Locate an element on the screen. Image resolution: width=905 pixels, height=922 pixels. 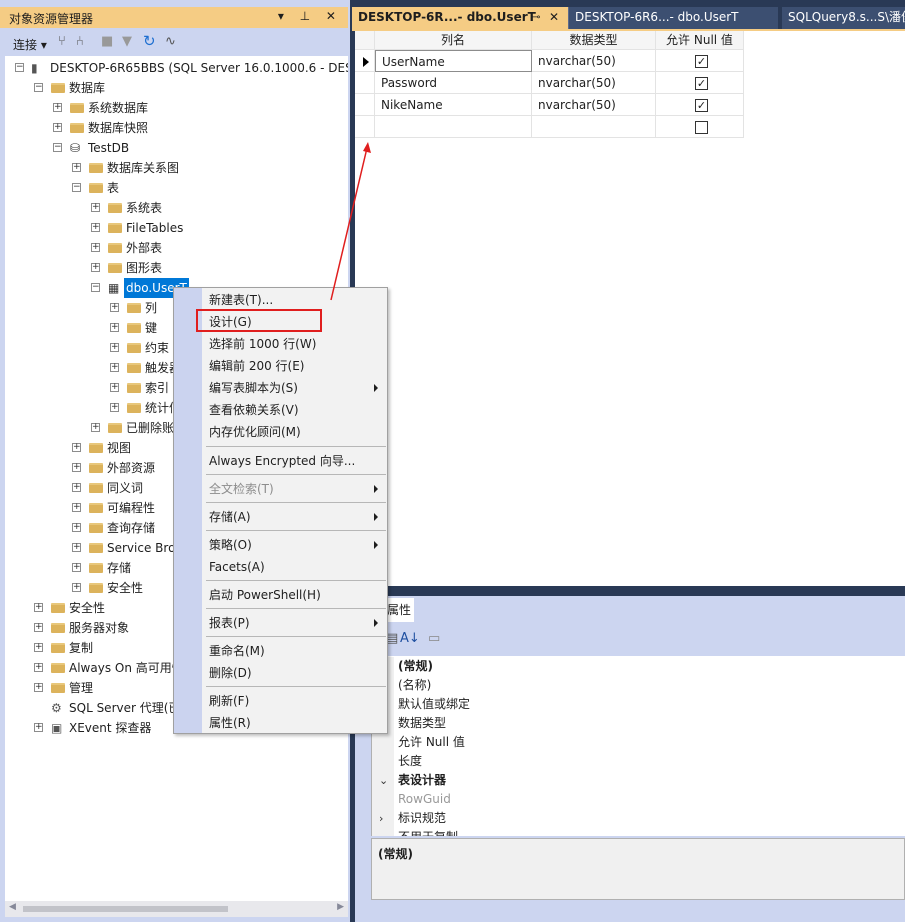
table-row: Password nvarchar(50) ✓ is located at coordinates (549, 83).